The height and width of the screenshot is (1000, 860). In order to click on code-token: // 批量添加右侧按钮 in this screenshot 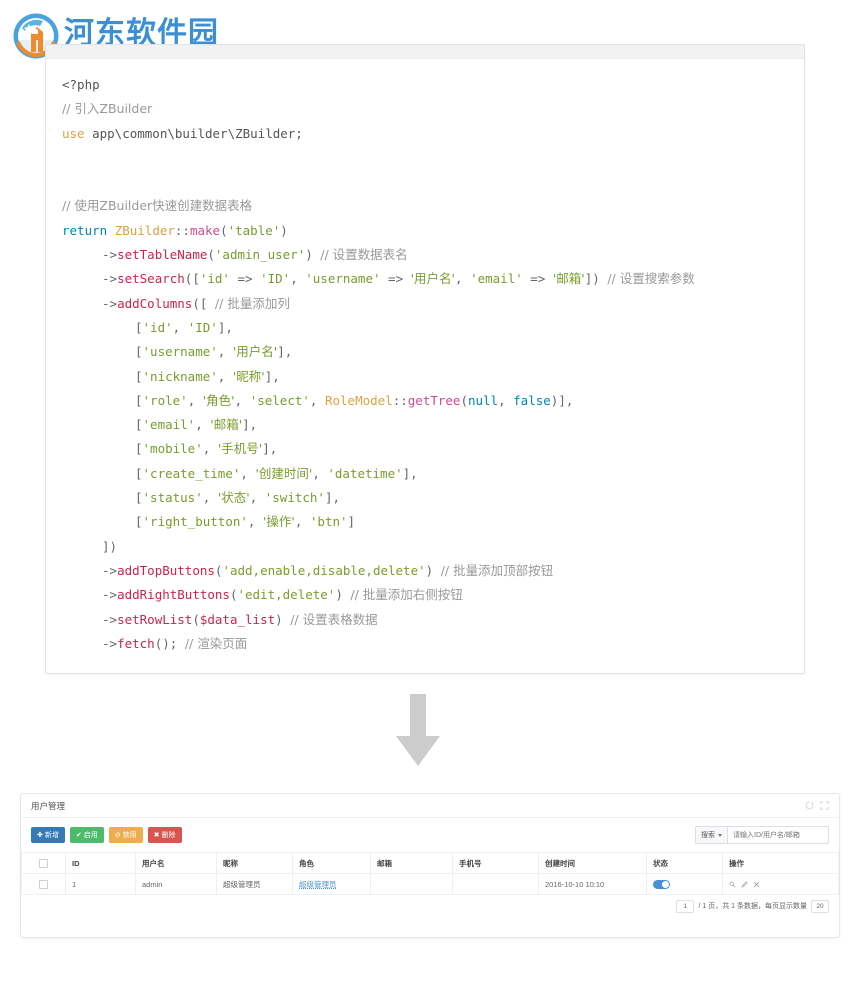, I will do `click(406, 595)`.